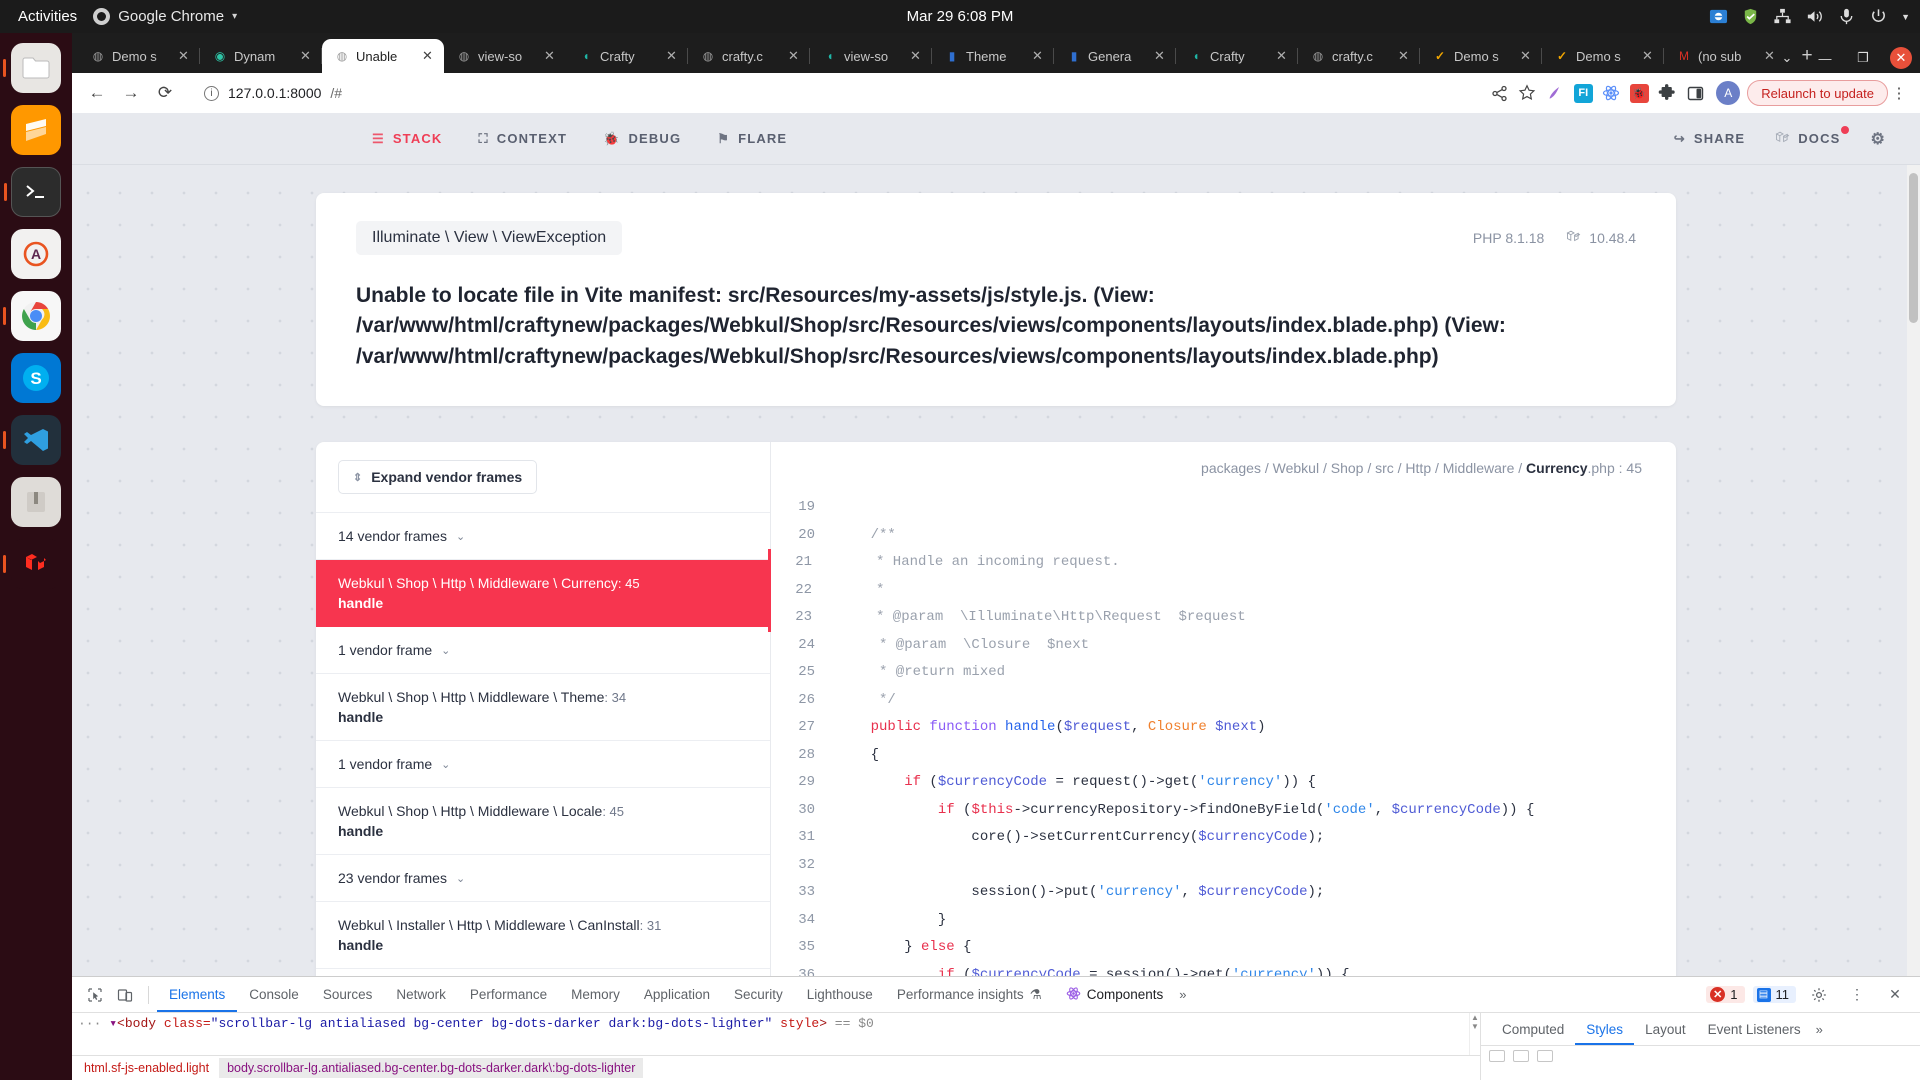 The image size is (1920, 1080). Describe the element at coordinates (36, 440) in the screenshot. I see `dock-item-visual-studio-code` at that location.